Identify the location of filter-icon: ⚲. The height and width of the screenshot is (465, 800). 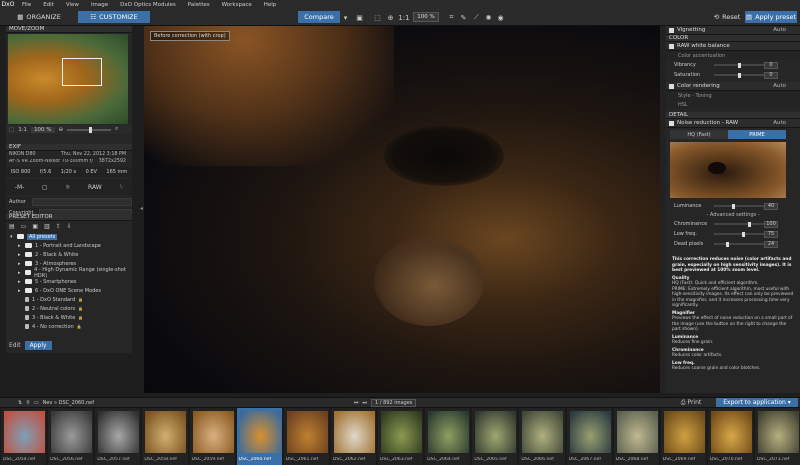
(28, 403).